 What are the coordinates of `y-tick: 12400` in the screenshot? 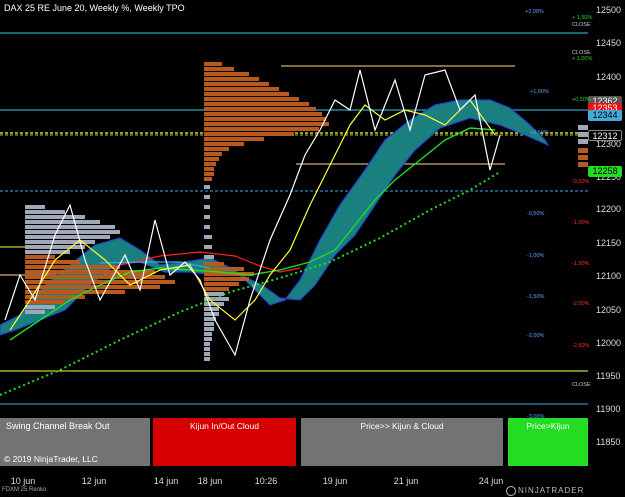 It's located at (609, 77).